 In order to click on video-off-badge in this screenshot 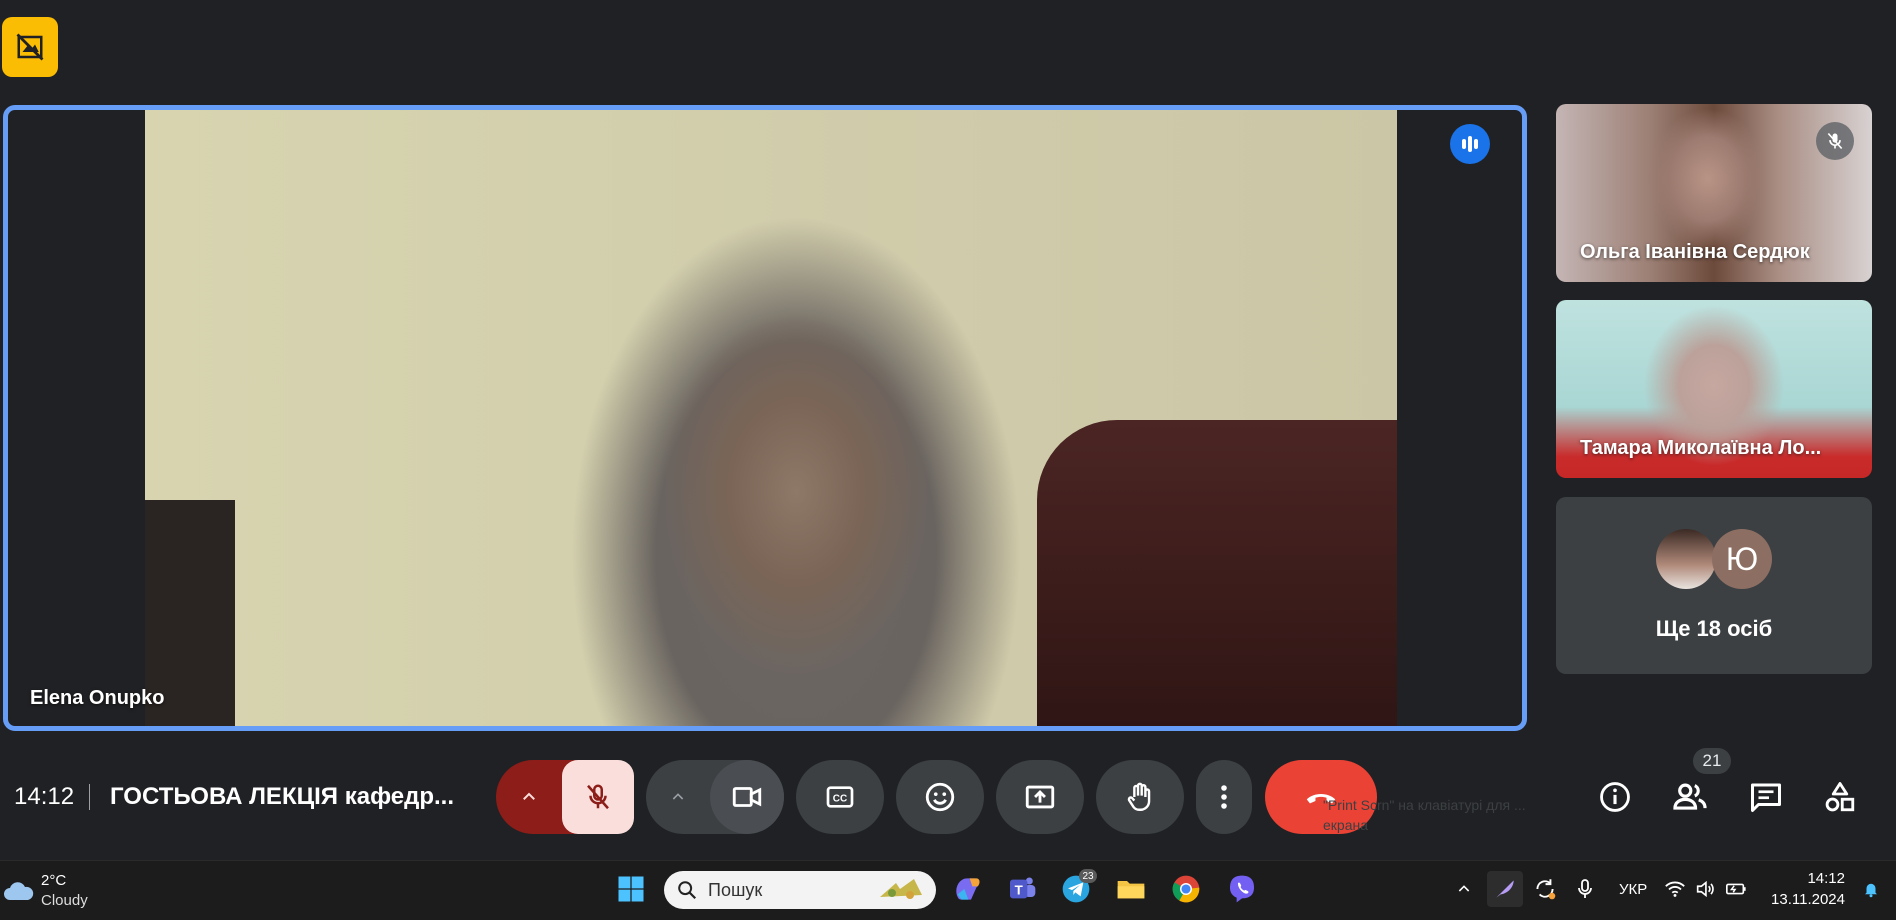, I will do `click(30, 47)`.